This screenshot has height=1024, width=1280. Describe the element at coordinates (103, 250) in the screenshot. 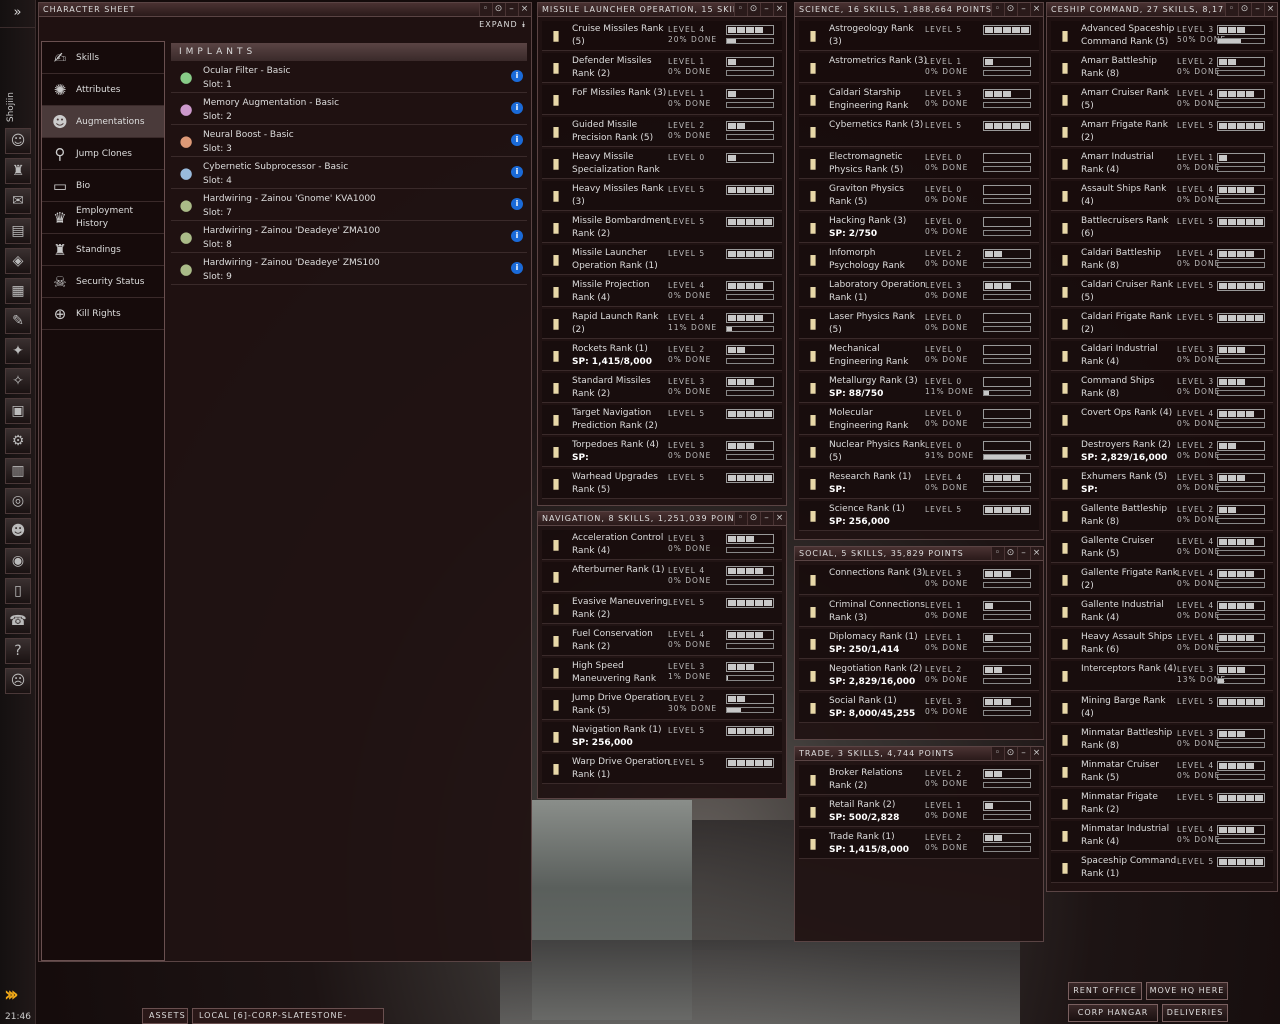

I see `menu-item-standings: ♜ Standings` at that location.